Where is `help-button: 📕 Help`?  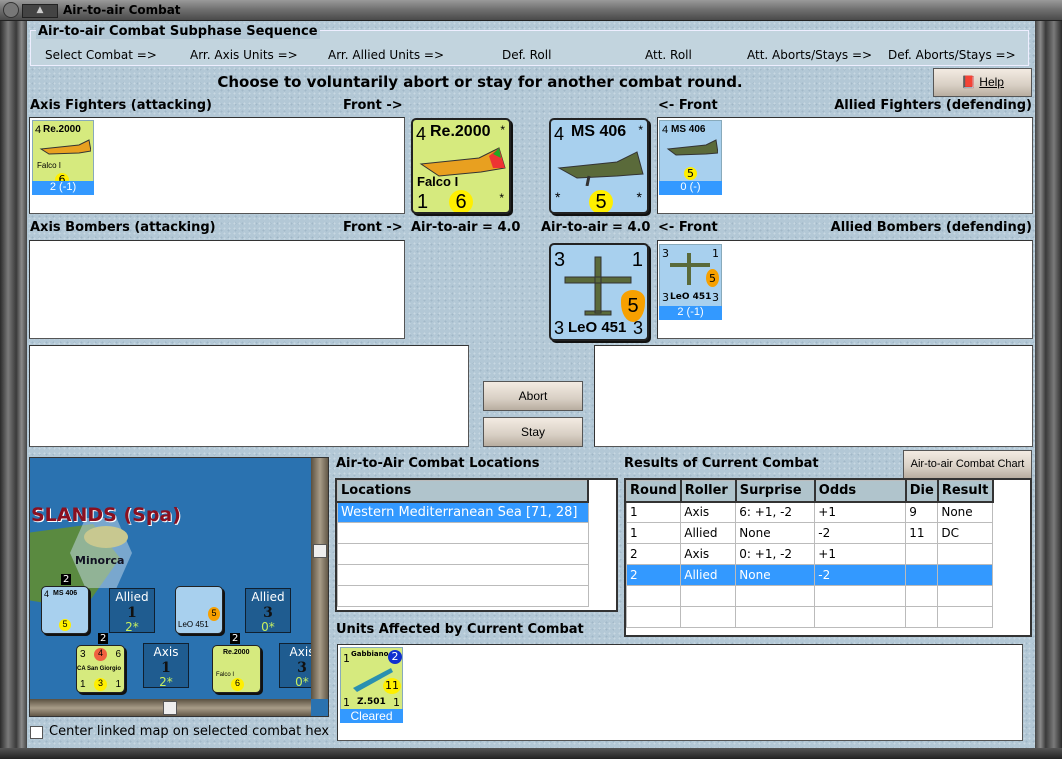
help-button: 📕 Help is located at coordinates (982, 82).